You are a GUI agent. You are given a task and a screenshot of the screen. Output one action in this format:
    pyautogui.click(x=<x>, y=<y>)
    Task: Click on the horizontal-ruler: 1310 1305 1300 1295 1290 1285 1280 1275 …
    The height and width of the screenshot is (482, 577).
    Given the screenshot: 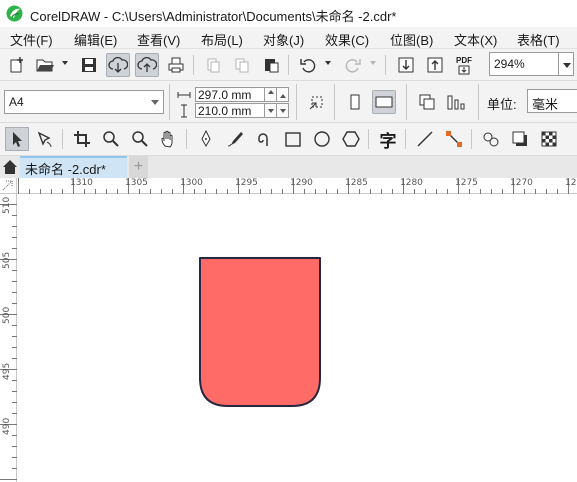 What is the action you would take?
    pyautogui.click(x=297, y=186)
    